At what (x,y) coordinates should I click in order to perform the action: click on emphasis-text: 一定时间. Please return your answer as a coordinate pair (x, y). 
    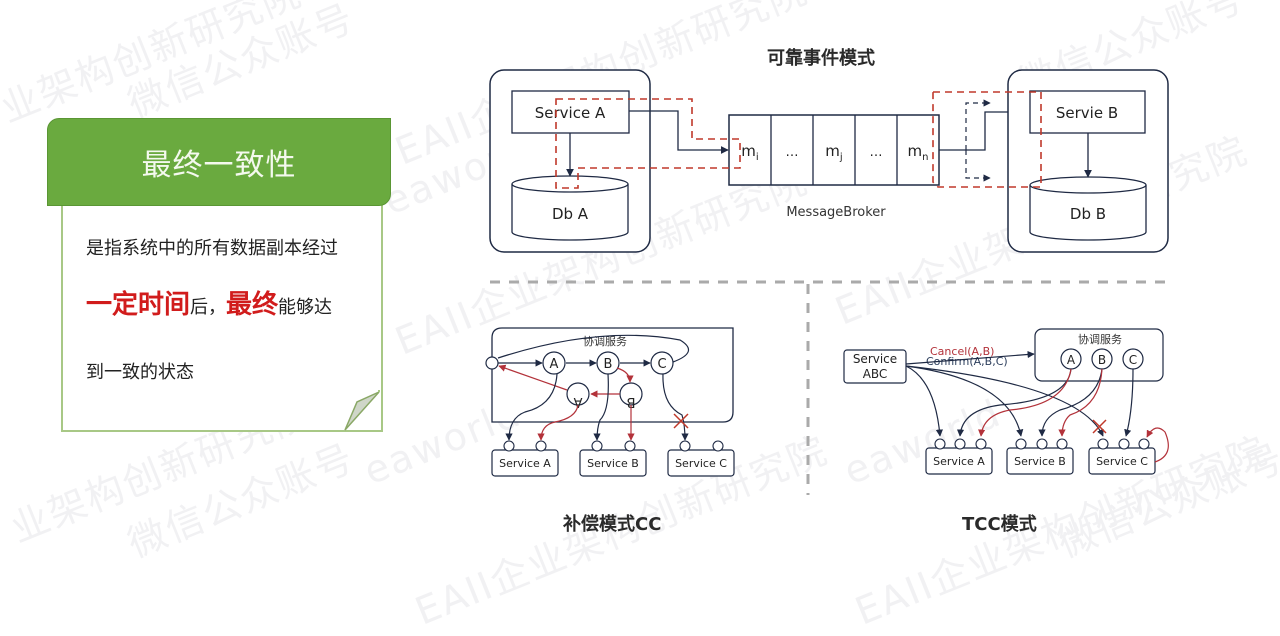
    Looking at the image, I should click on (138, 305).